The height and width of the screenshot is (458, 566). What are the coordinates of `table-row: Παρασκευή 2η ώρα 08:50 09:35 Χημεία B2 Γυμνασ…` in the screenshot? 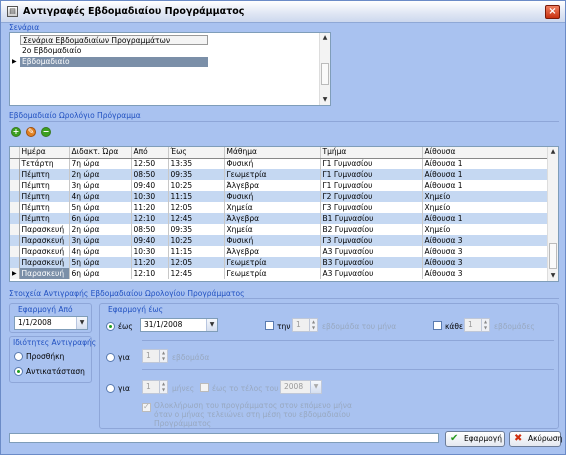 It's located at (280, 229).